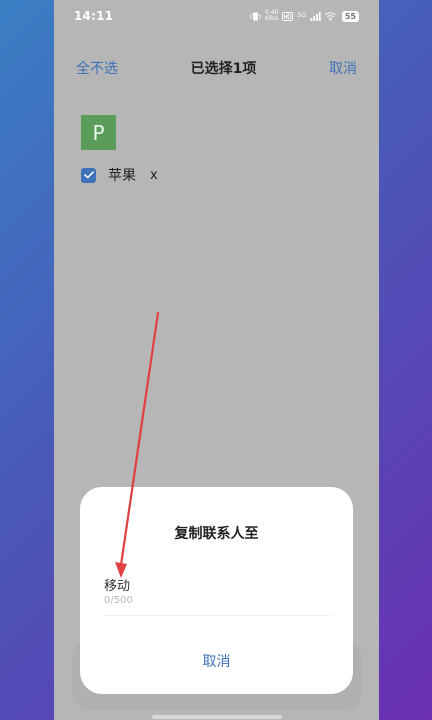 Image resolution: width=432 pixels, height=720 pixels. What do you see at coordinates (94, 16) in the screenshot?
I see `status-time: 14:11` at bounding box center [94, 16].